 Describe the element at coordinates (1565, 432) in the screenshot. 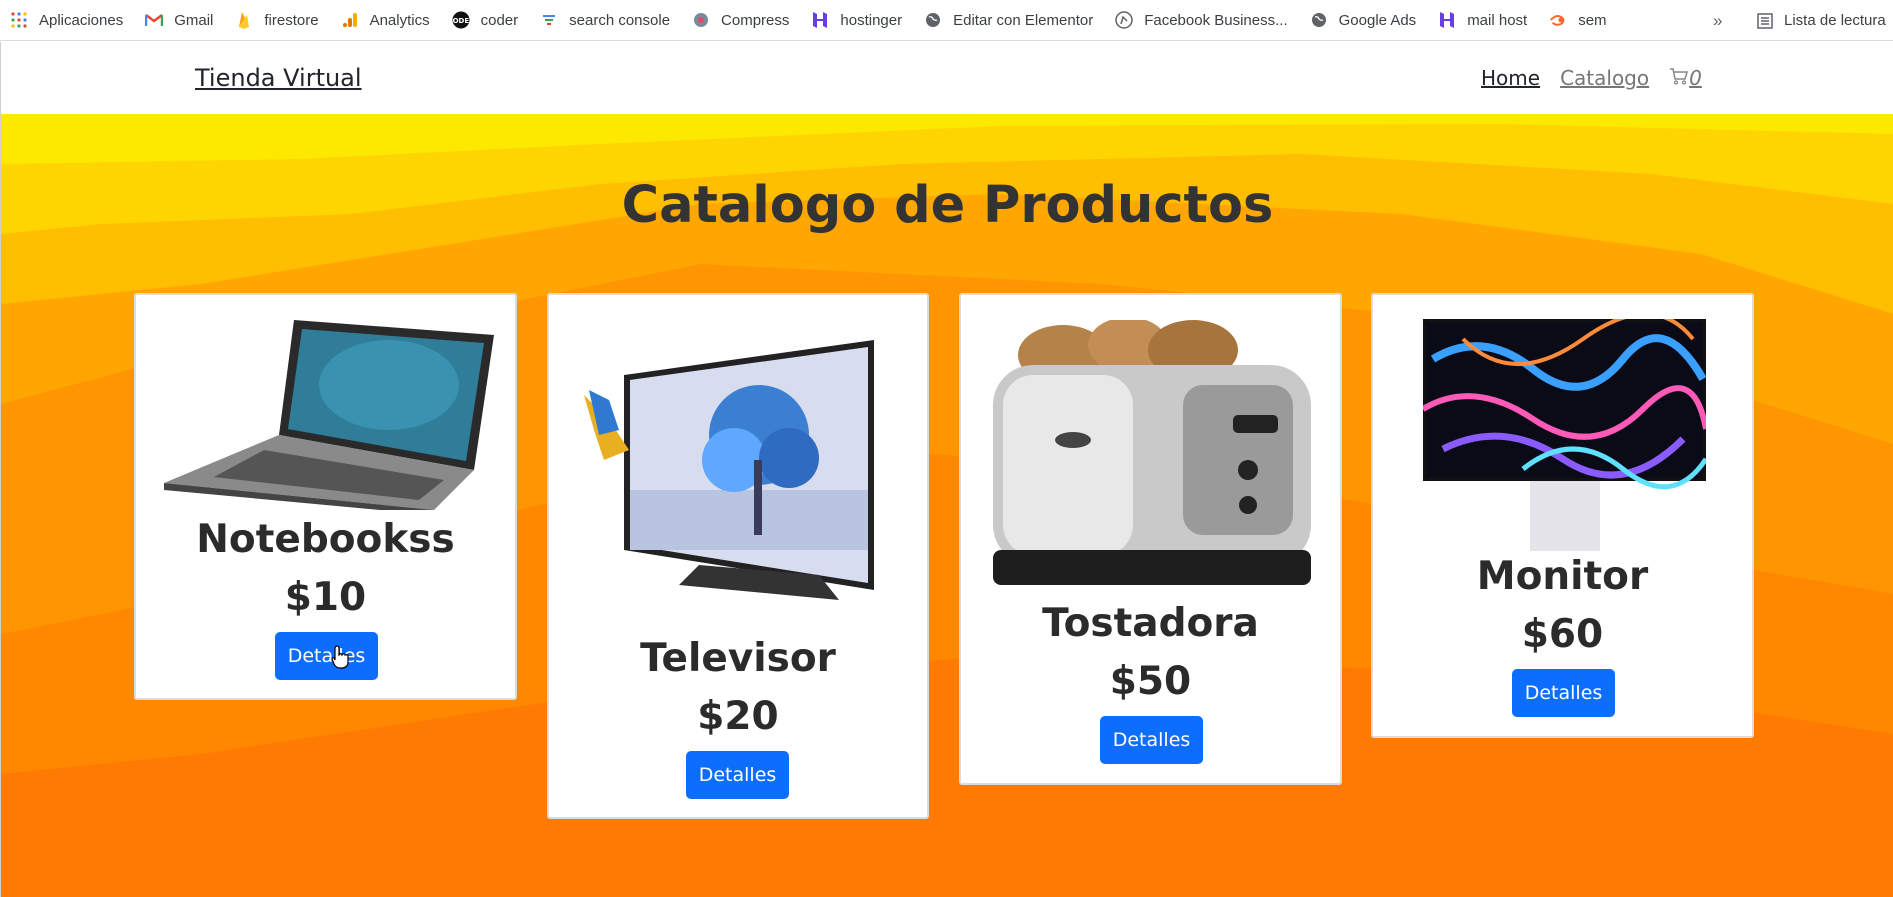

I see `monitor-image` at that location.